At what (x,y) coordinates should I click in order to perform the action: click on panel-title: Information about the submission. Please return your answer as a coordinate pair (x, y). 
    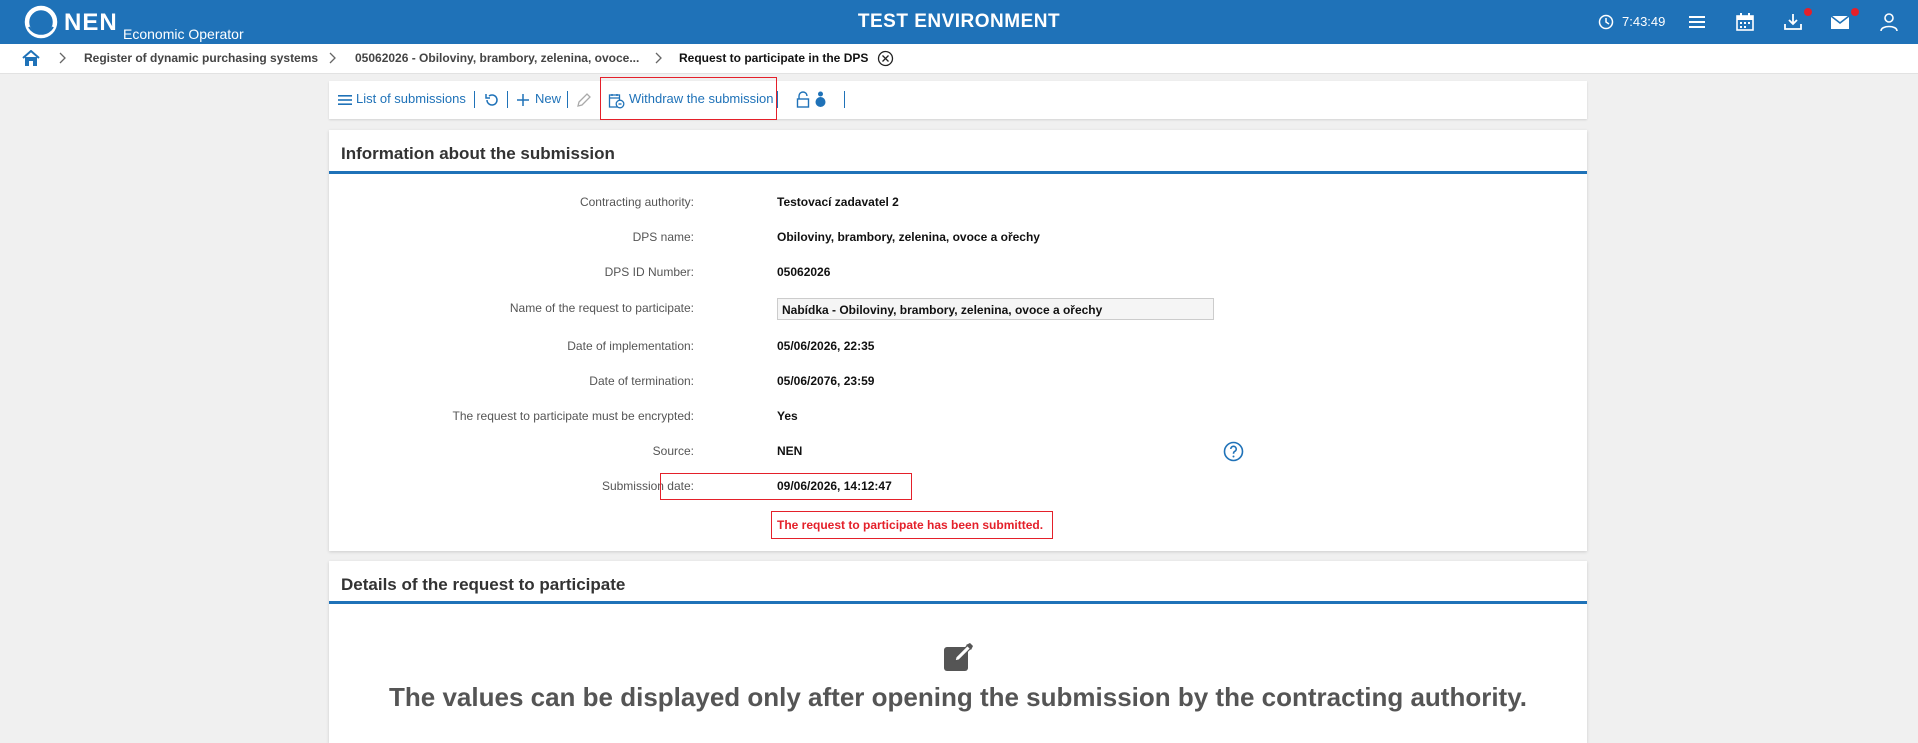
    Looking at the image, I should click on (478, 153).